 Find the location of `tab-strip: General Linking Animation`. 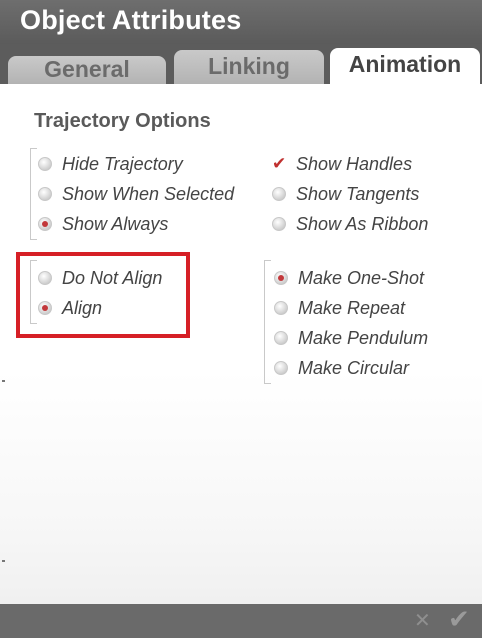

tab-strip: General Linking Animation is located at coordinates (241, 64).